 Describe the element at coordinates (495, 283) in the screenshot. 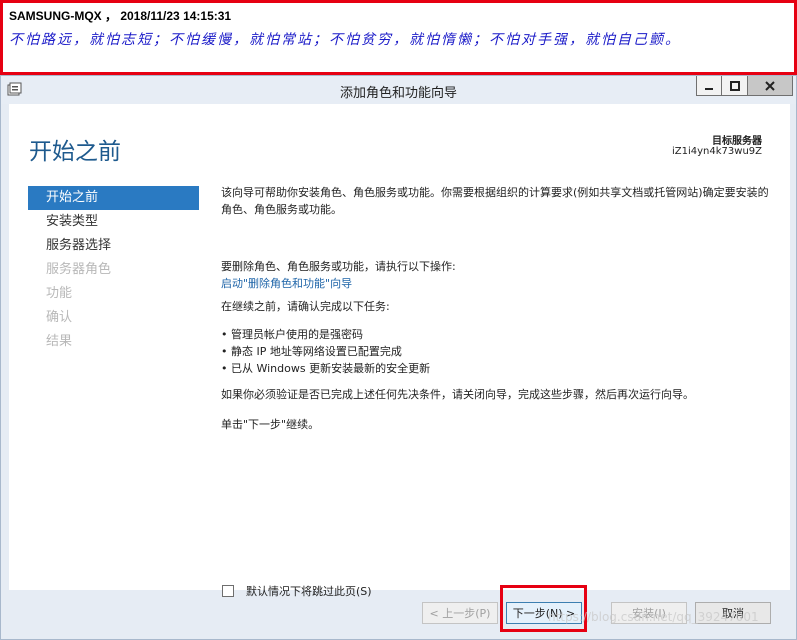

I see `remove-roles-wizard-link: 启动"删除角色和功能"向导` at that location.